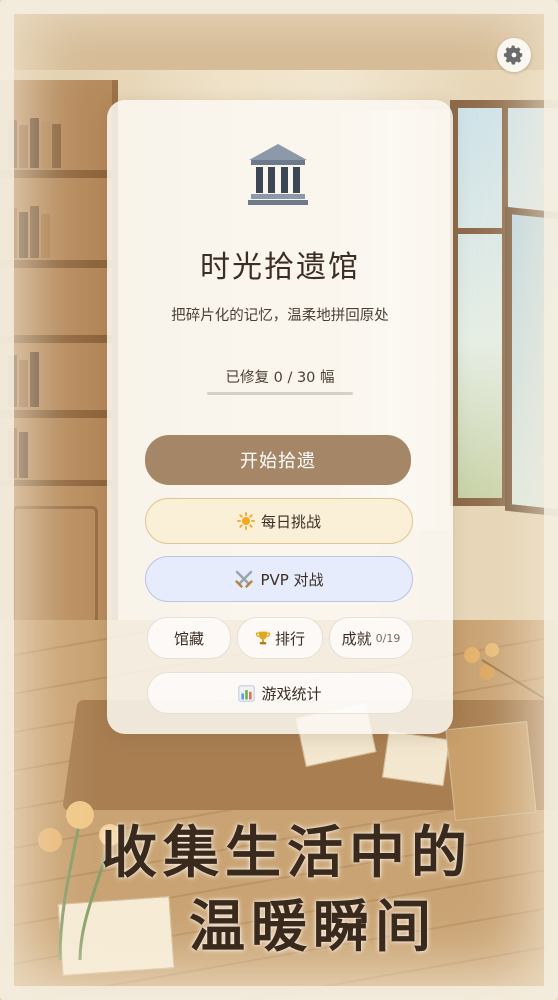 This screenshot has height=1000, width=558. I want to click on stats-label: 游戏统计, so click(291, 693).